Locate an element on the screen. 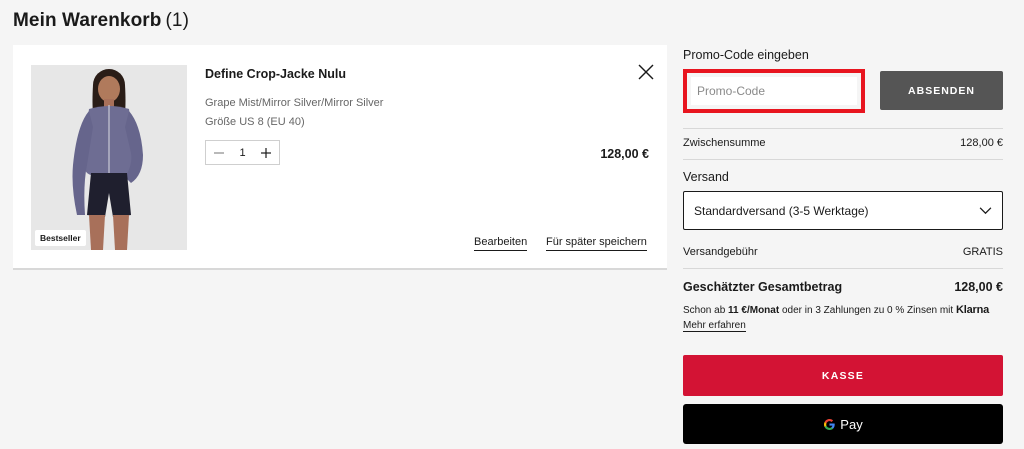 The height and width of the screenshot is (449, 1024). product-color: Grape Mist/Mirror Silver/Mirror Silver is located at coordinates (294, 103).